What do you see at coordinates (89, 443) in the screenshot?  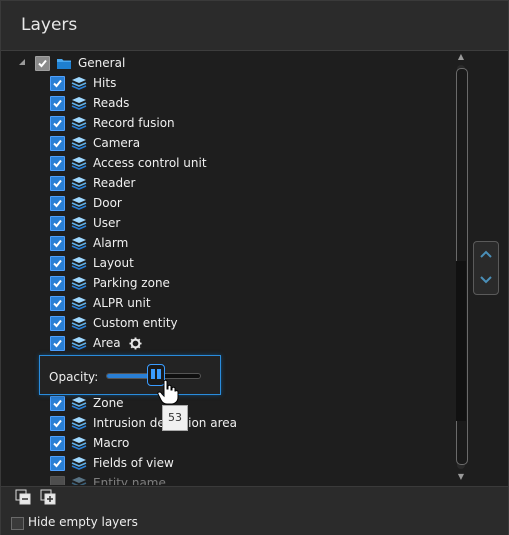 I see `layer-item: Macro` at bounding box center [89, 443].